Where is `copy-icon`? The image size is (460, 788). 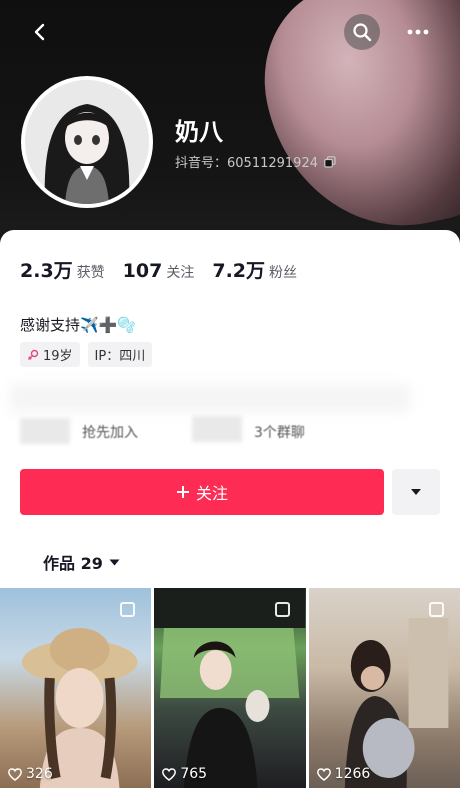
copy-icon is located at coordinates (330, 161).